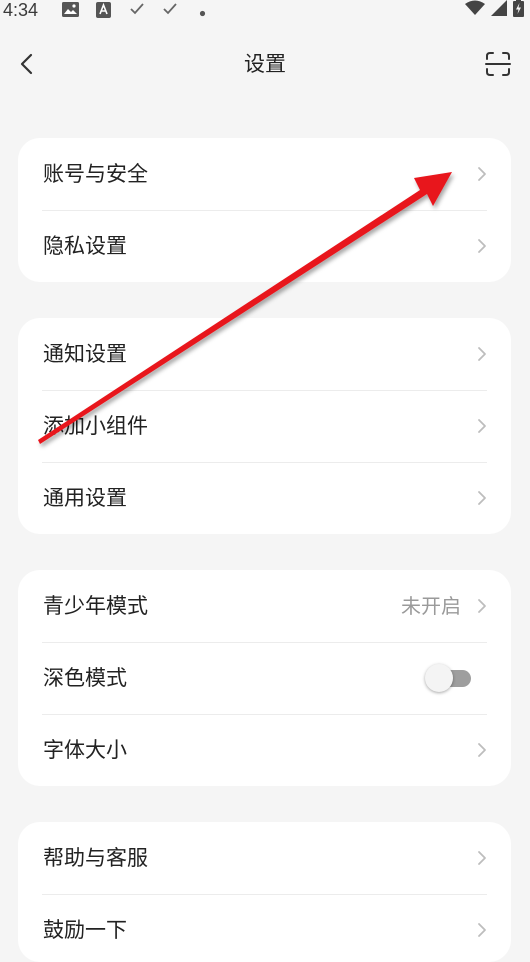 The height and width of the screenshot is (962, 530). Describe the element at coordinates (85, 750) in the screenshot. I see `settings-item-label: 字体大小` at that location.